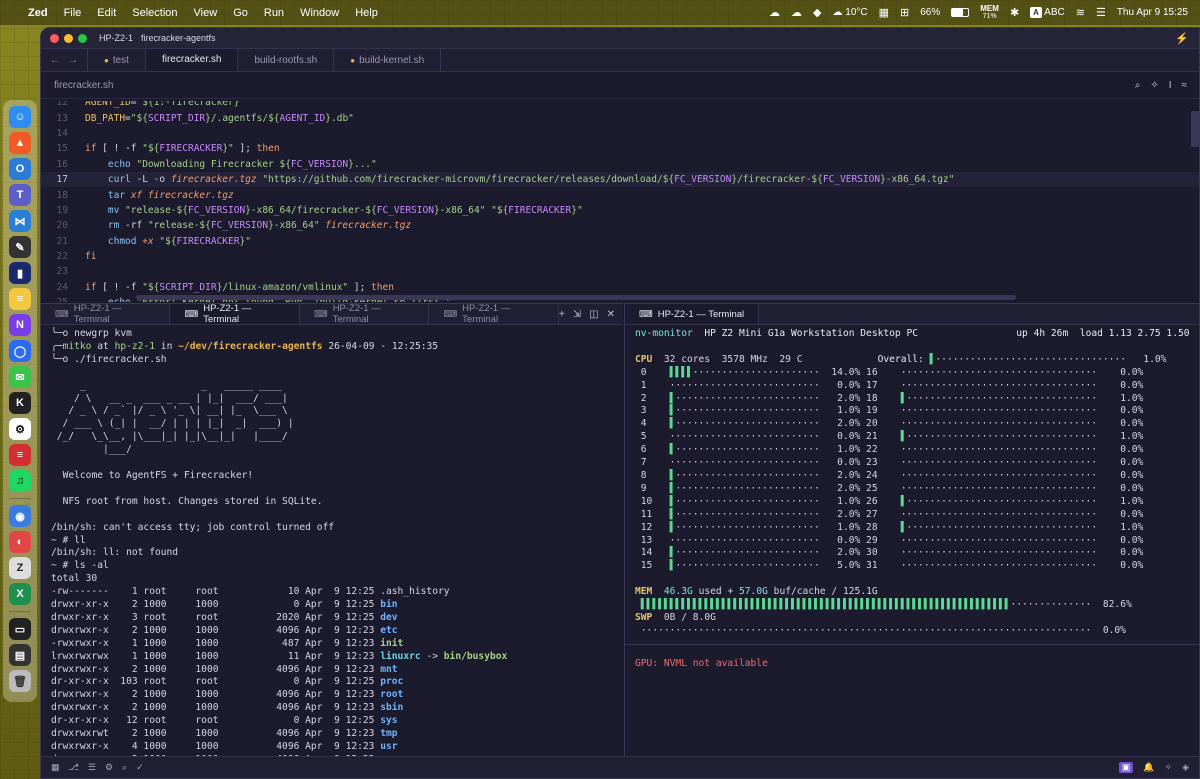 This screenshot has width=1200, height=779. I want to click on vscode-icon: ⋈, so click(20, 221).